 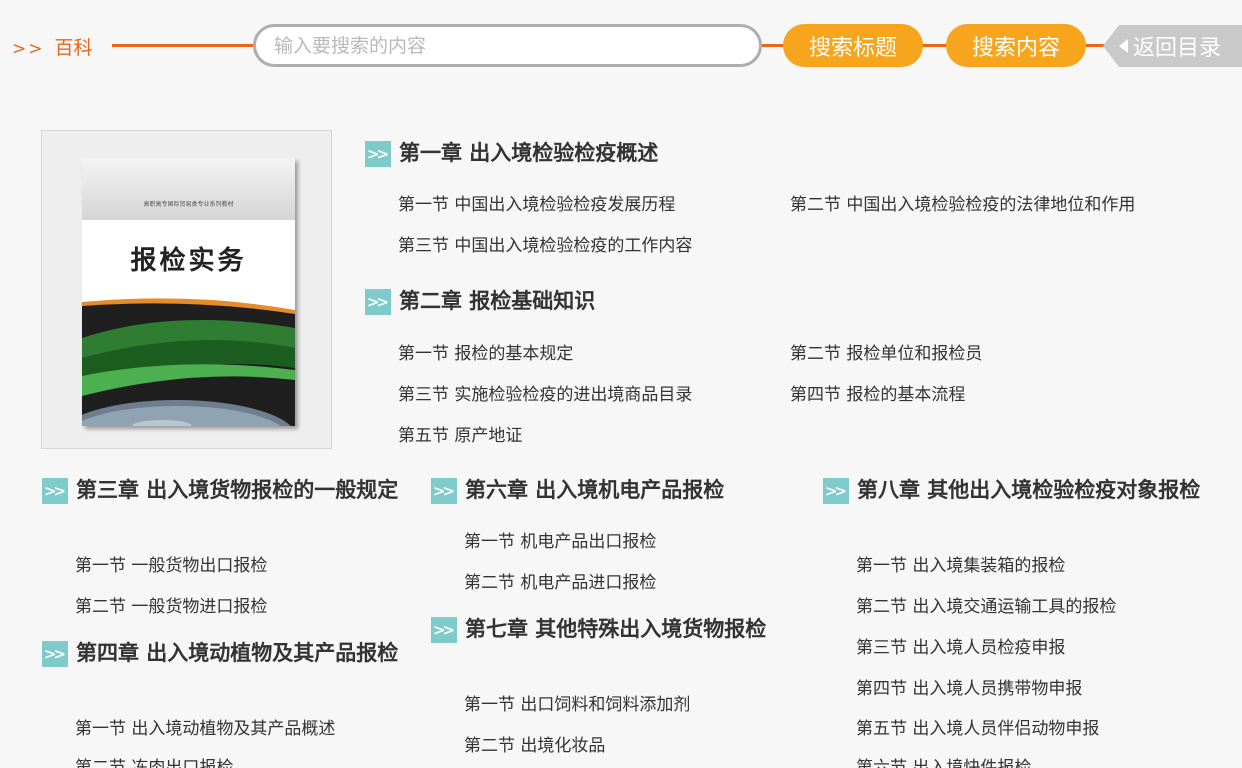 What do you see at coordinates (545, 243) in the screenshot?
I see `section-link: 第三节 中国出入境检验检疫的工作内容` at bounding box center [545, 243].